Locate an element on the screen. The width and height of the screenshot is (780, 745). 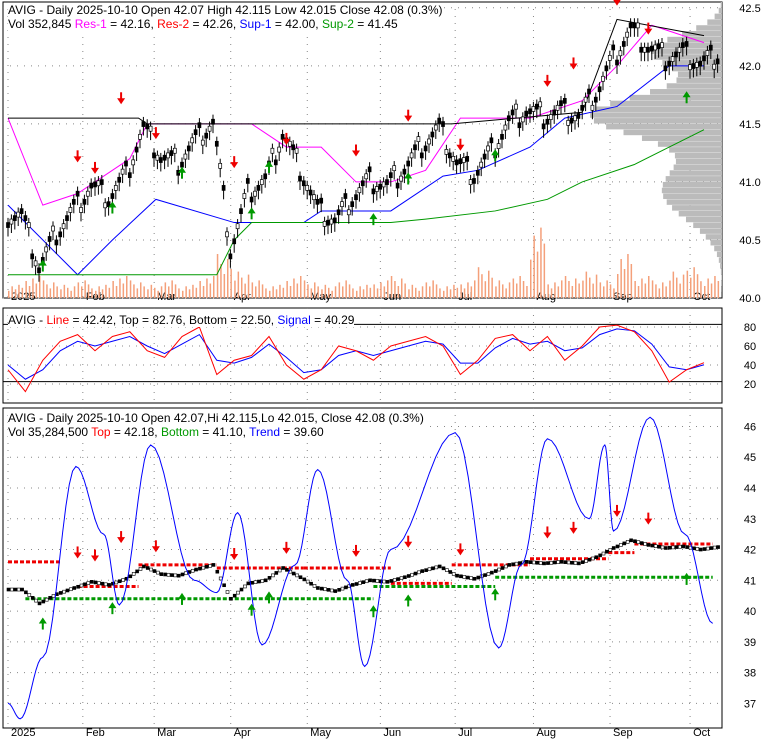
x-tick-label: Aug is located at coordinates (546, 733).